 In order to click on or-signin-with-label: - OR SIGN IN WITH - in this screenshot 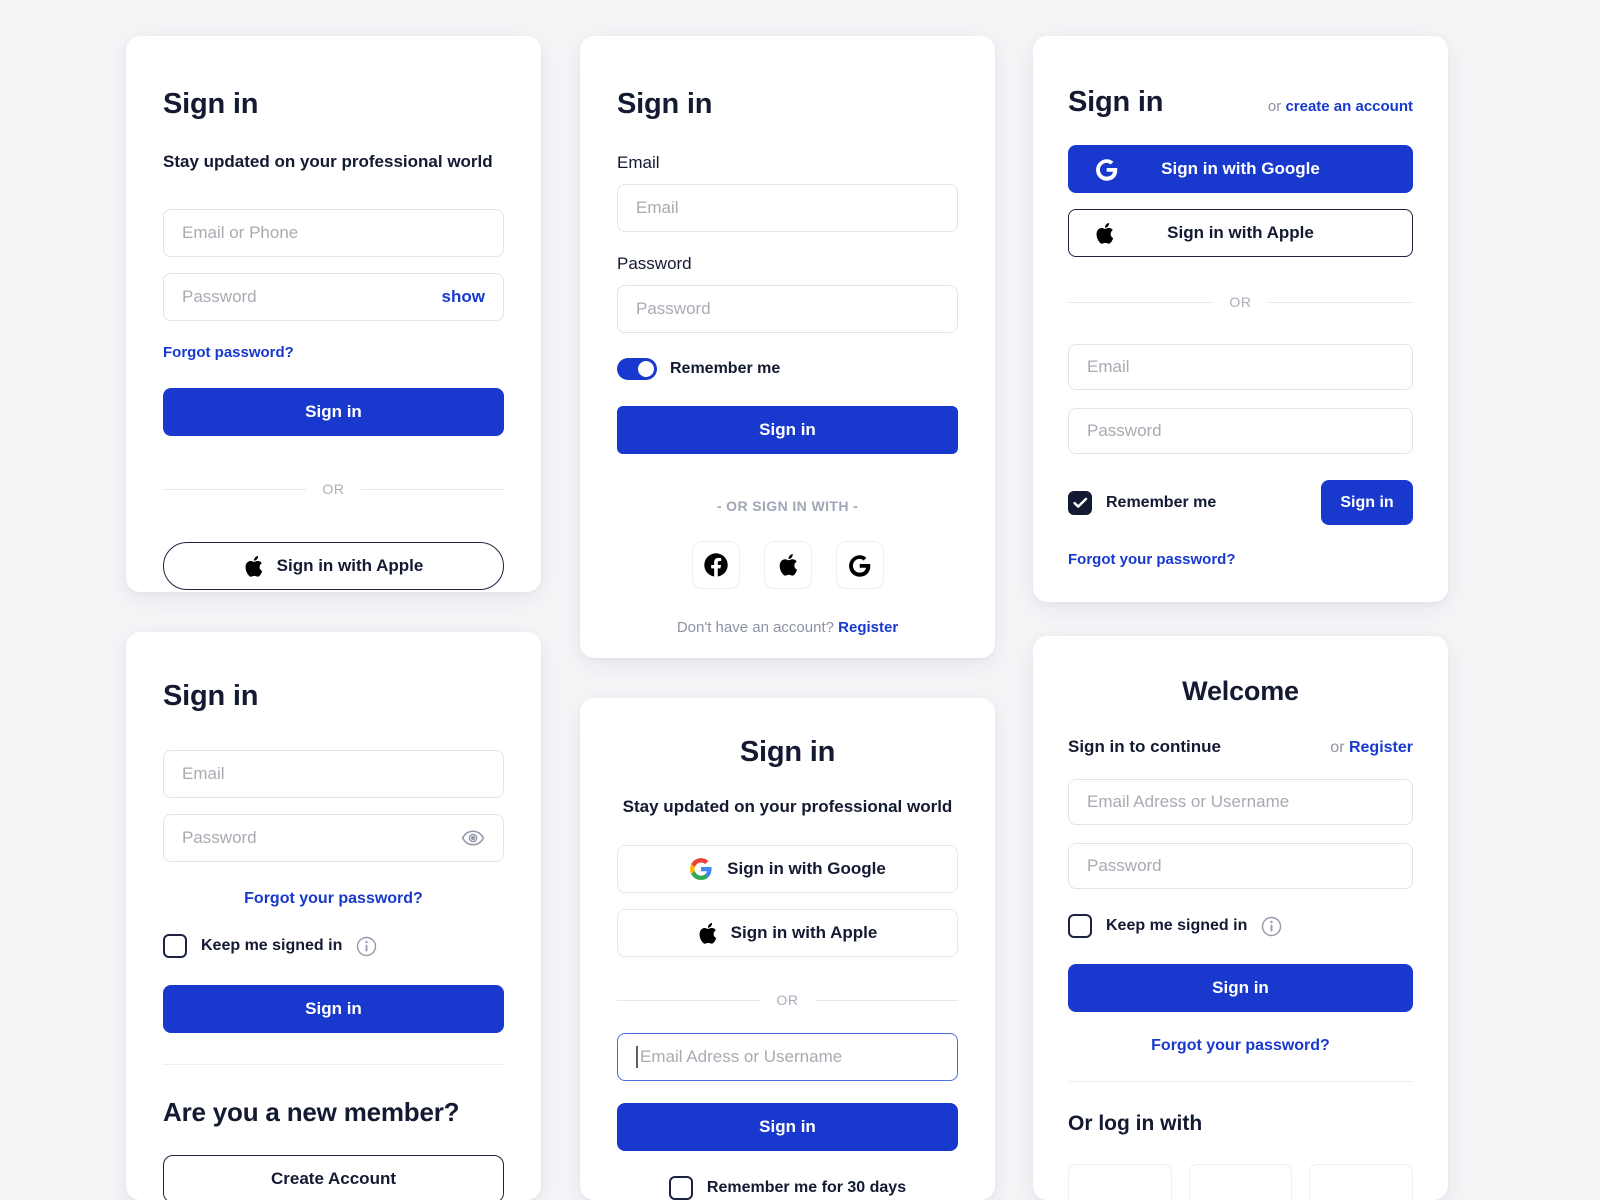, I will do `click(787, 506)`.